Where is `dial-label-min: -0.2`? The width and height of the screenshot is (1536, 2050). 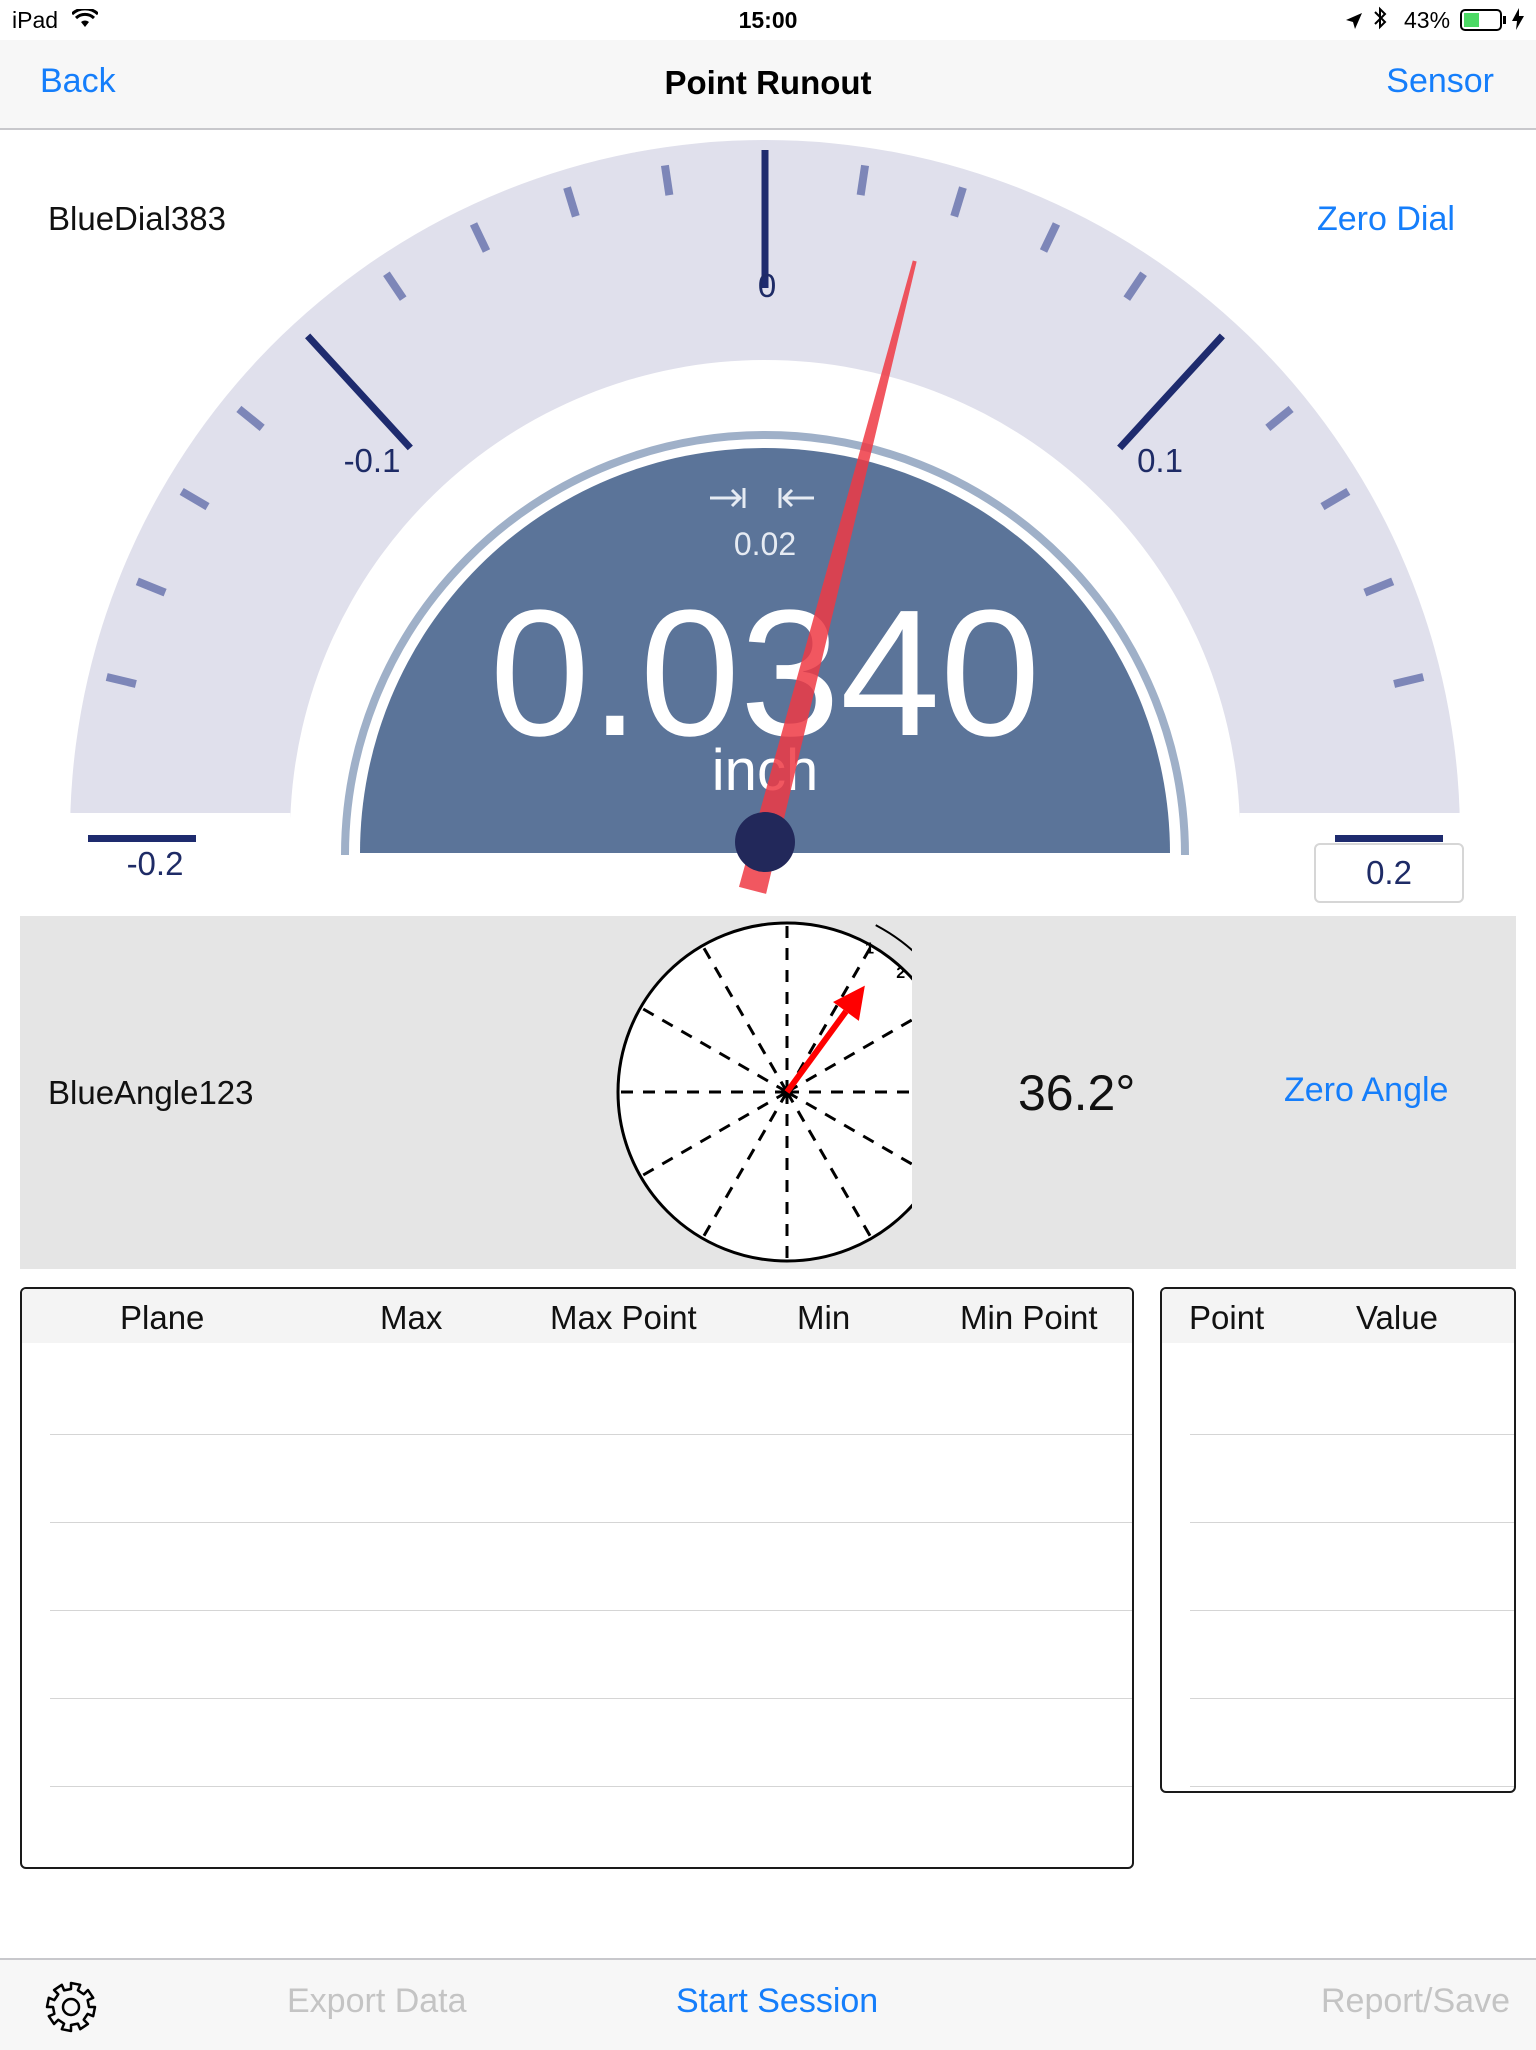 dial-label-min: -0.2 is located at coordinates (155, 863).